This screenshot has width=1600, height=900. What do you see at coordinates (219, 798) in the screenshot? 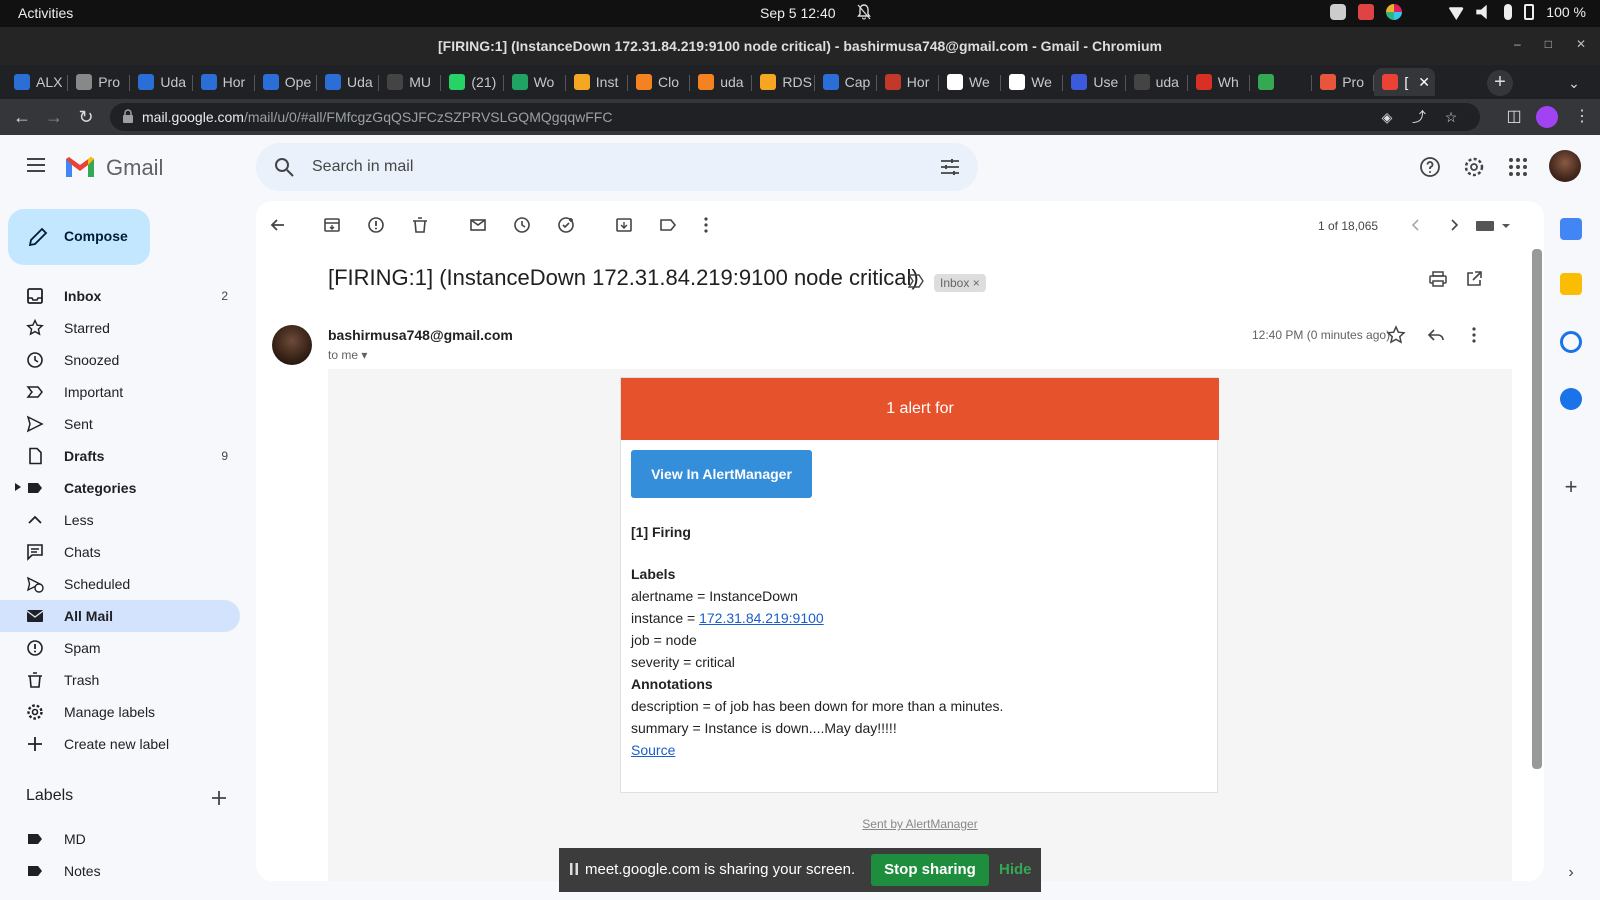
I see `add-label-icon` at bounding box center [219, 798].